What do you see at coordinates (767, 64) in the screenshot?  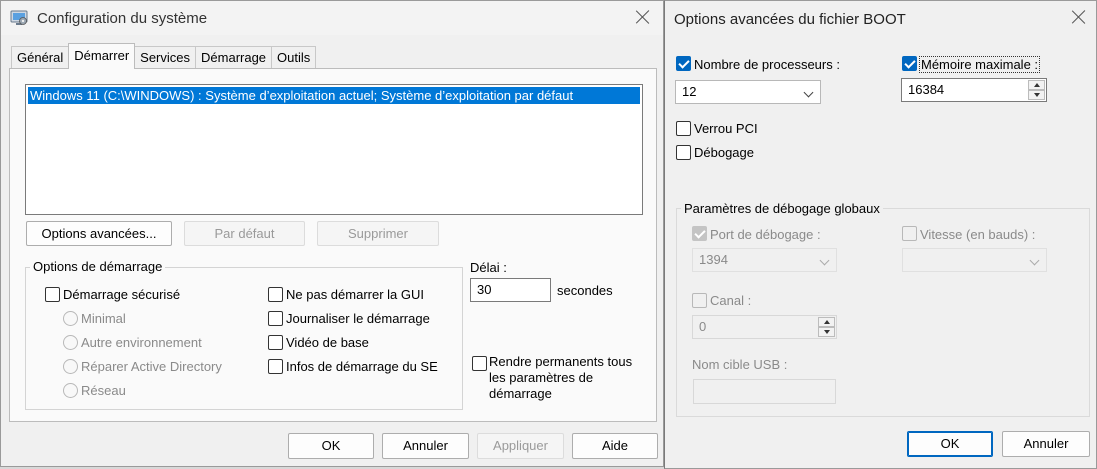 I see `num-processors-label: Nombre de processeurs :` at bounding box center [767, 64].